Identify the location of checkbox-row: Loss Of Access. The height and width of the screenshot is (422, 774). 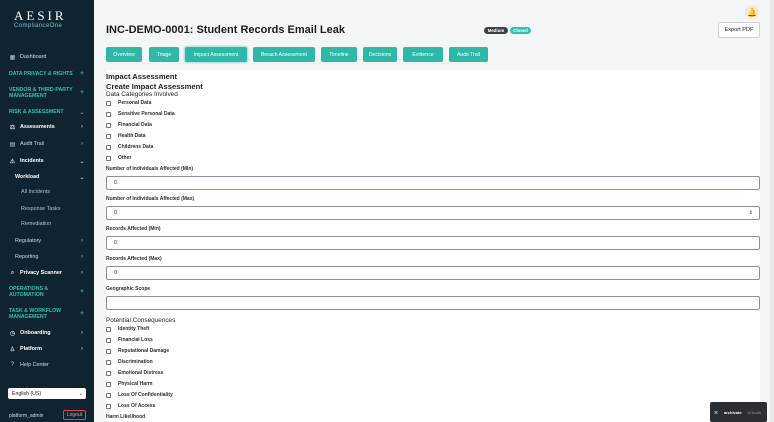
(130, 406).